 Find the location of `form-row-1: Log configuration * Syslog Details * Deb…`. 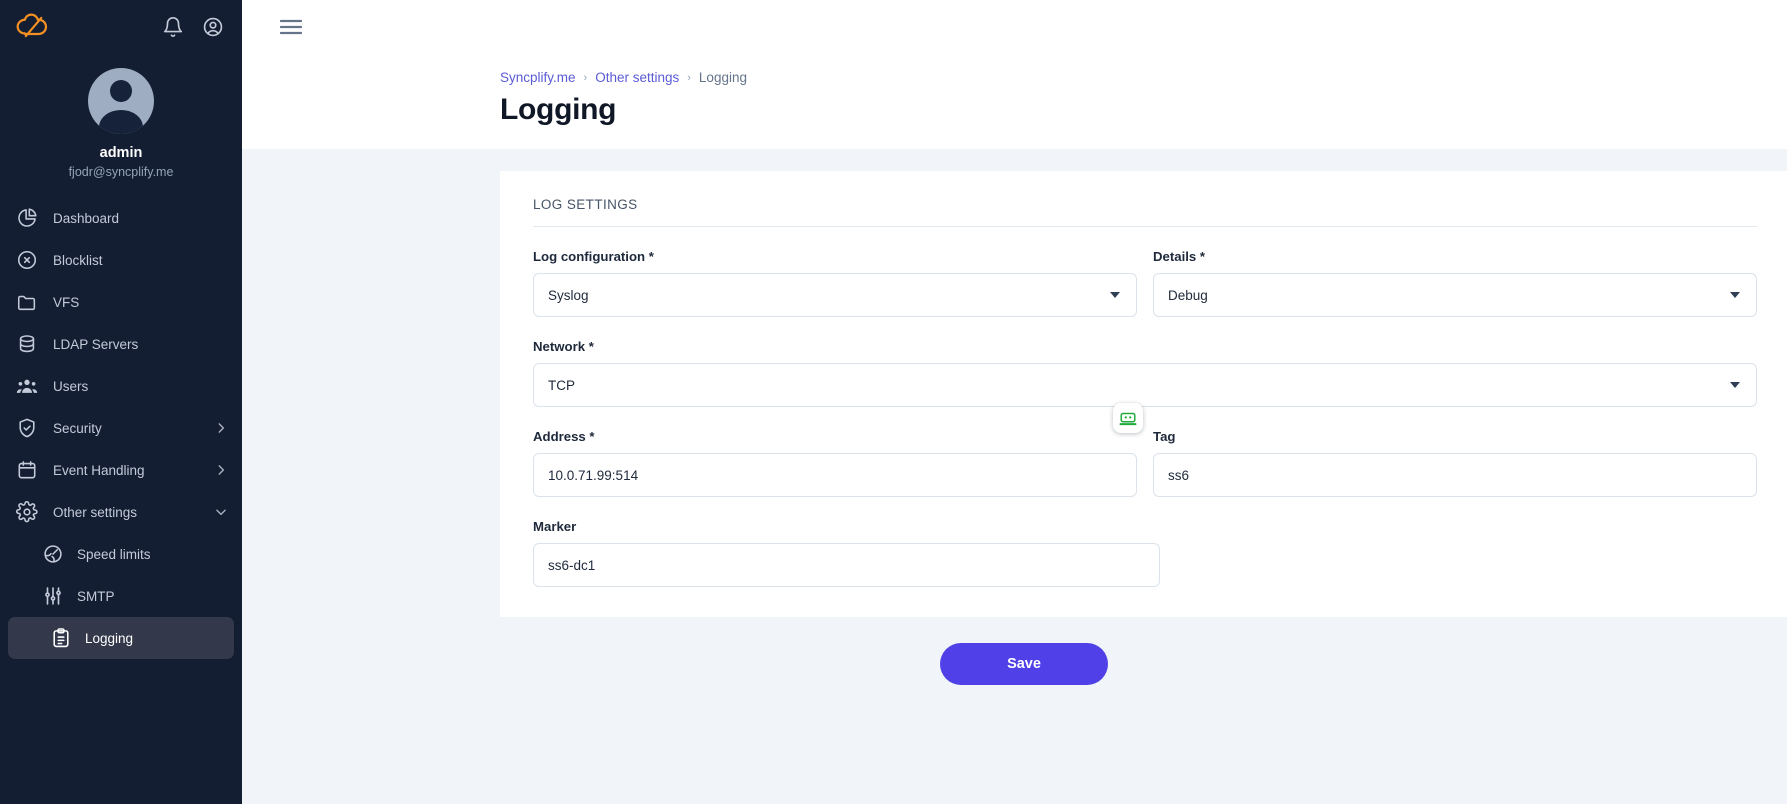

form-row-1: Log configuration * Syslog Details * Deb… is located at coordinates (1145, 283).